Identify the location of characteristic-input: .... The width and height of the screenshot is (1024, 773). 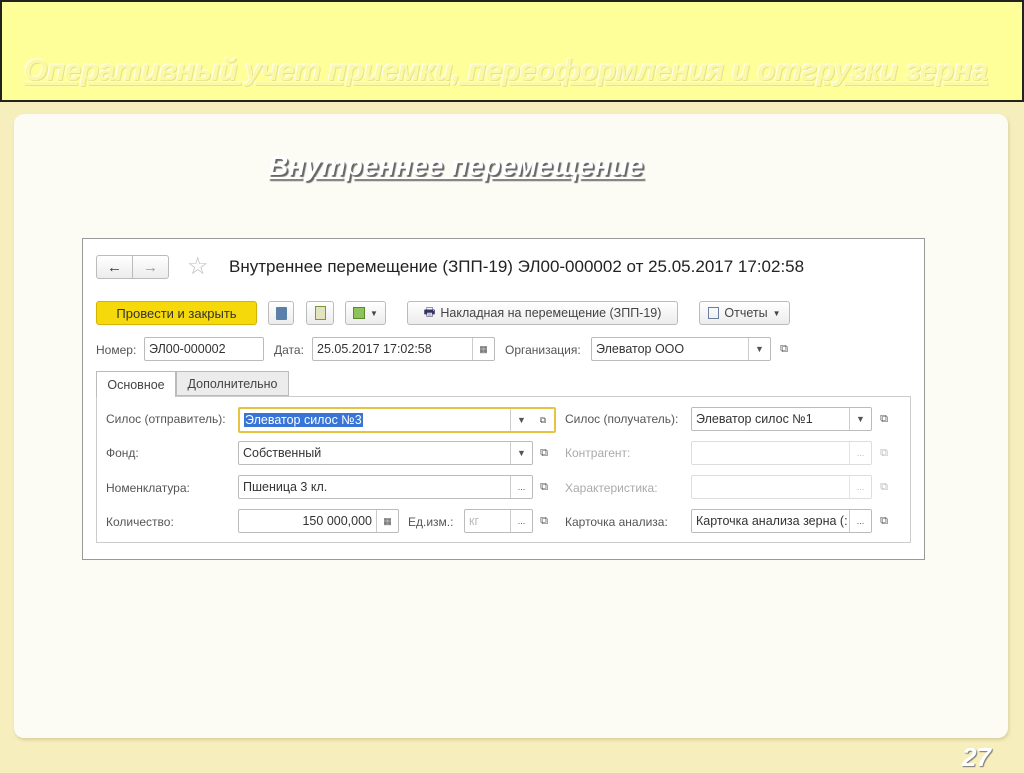
(781, 487).